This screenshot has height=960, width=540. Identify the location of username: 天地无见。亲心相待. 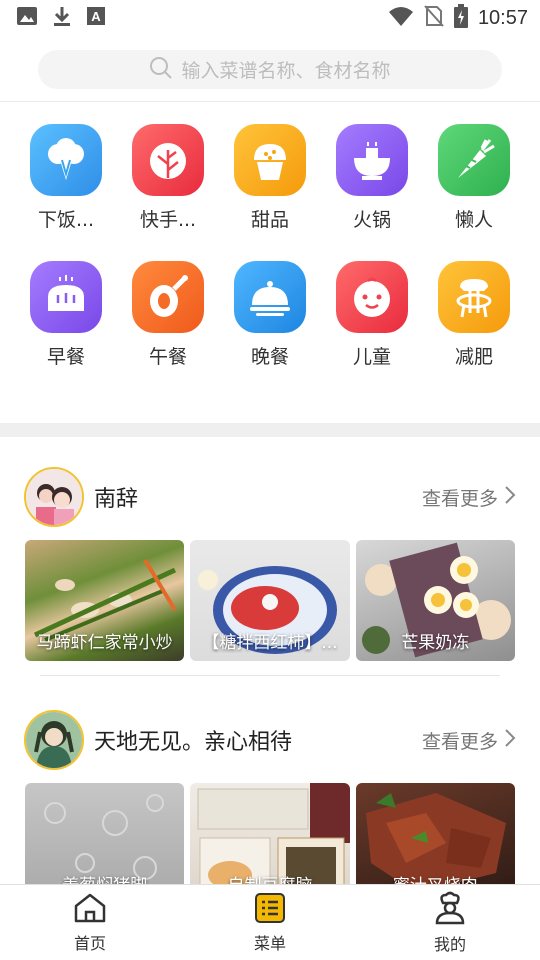
(258, 740).